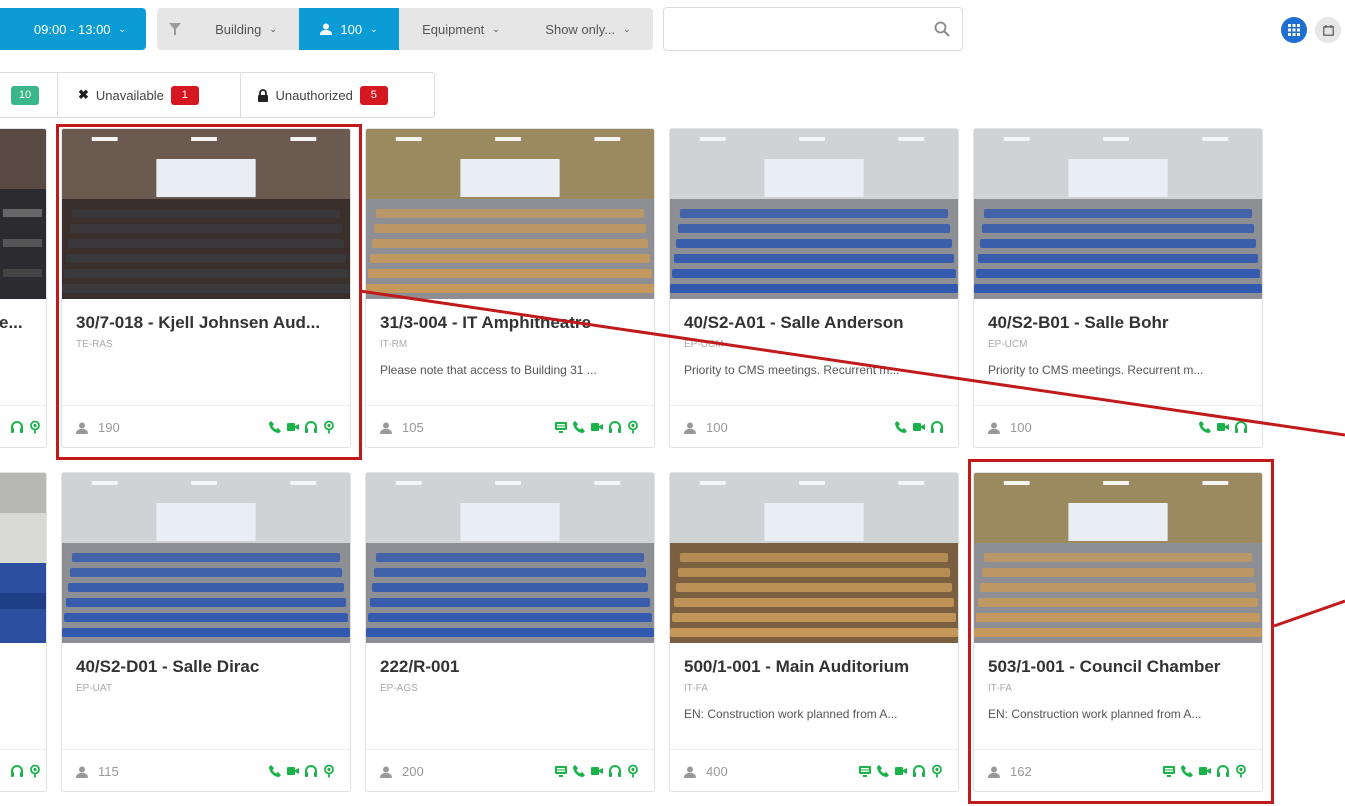 Image resolution: width=1345 pixels, height=806 pixels. What do you see at coordinates (1021, 771) in the screenshot?
I see `capacity-value: 162` at bounding box center [1021, 771].